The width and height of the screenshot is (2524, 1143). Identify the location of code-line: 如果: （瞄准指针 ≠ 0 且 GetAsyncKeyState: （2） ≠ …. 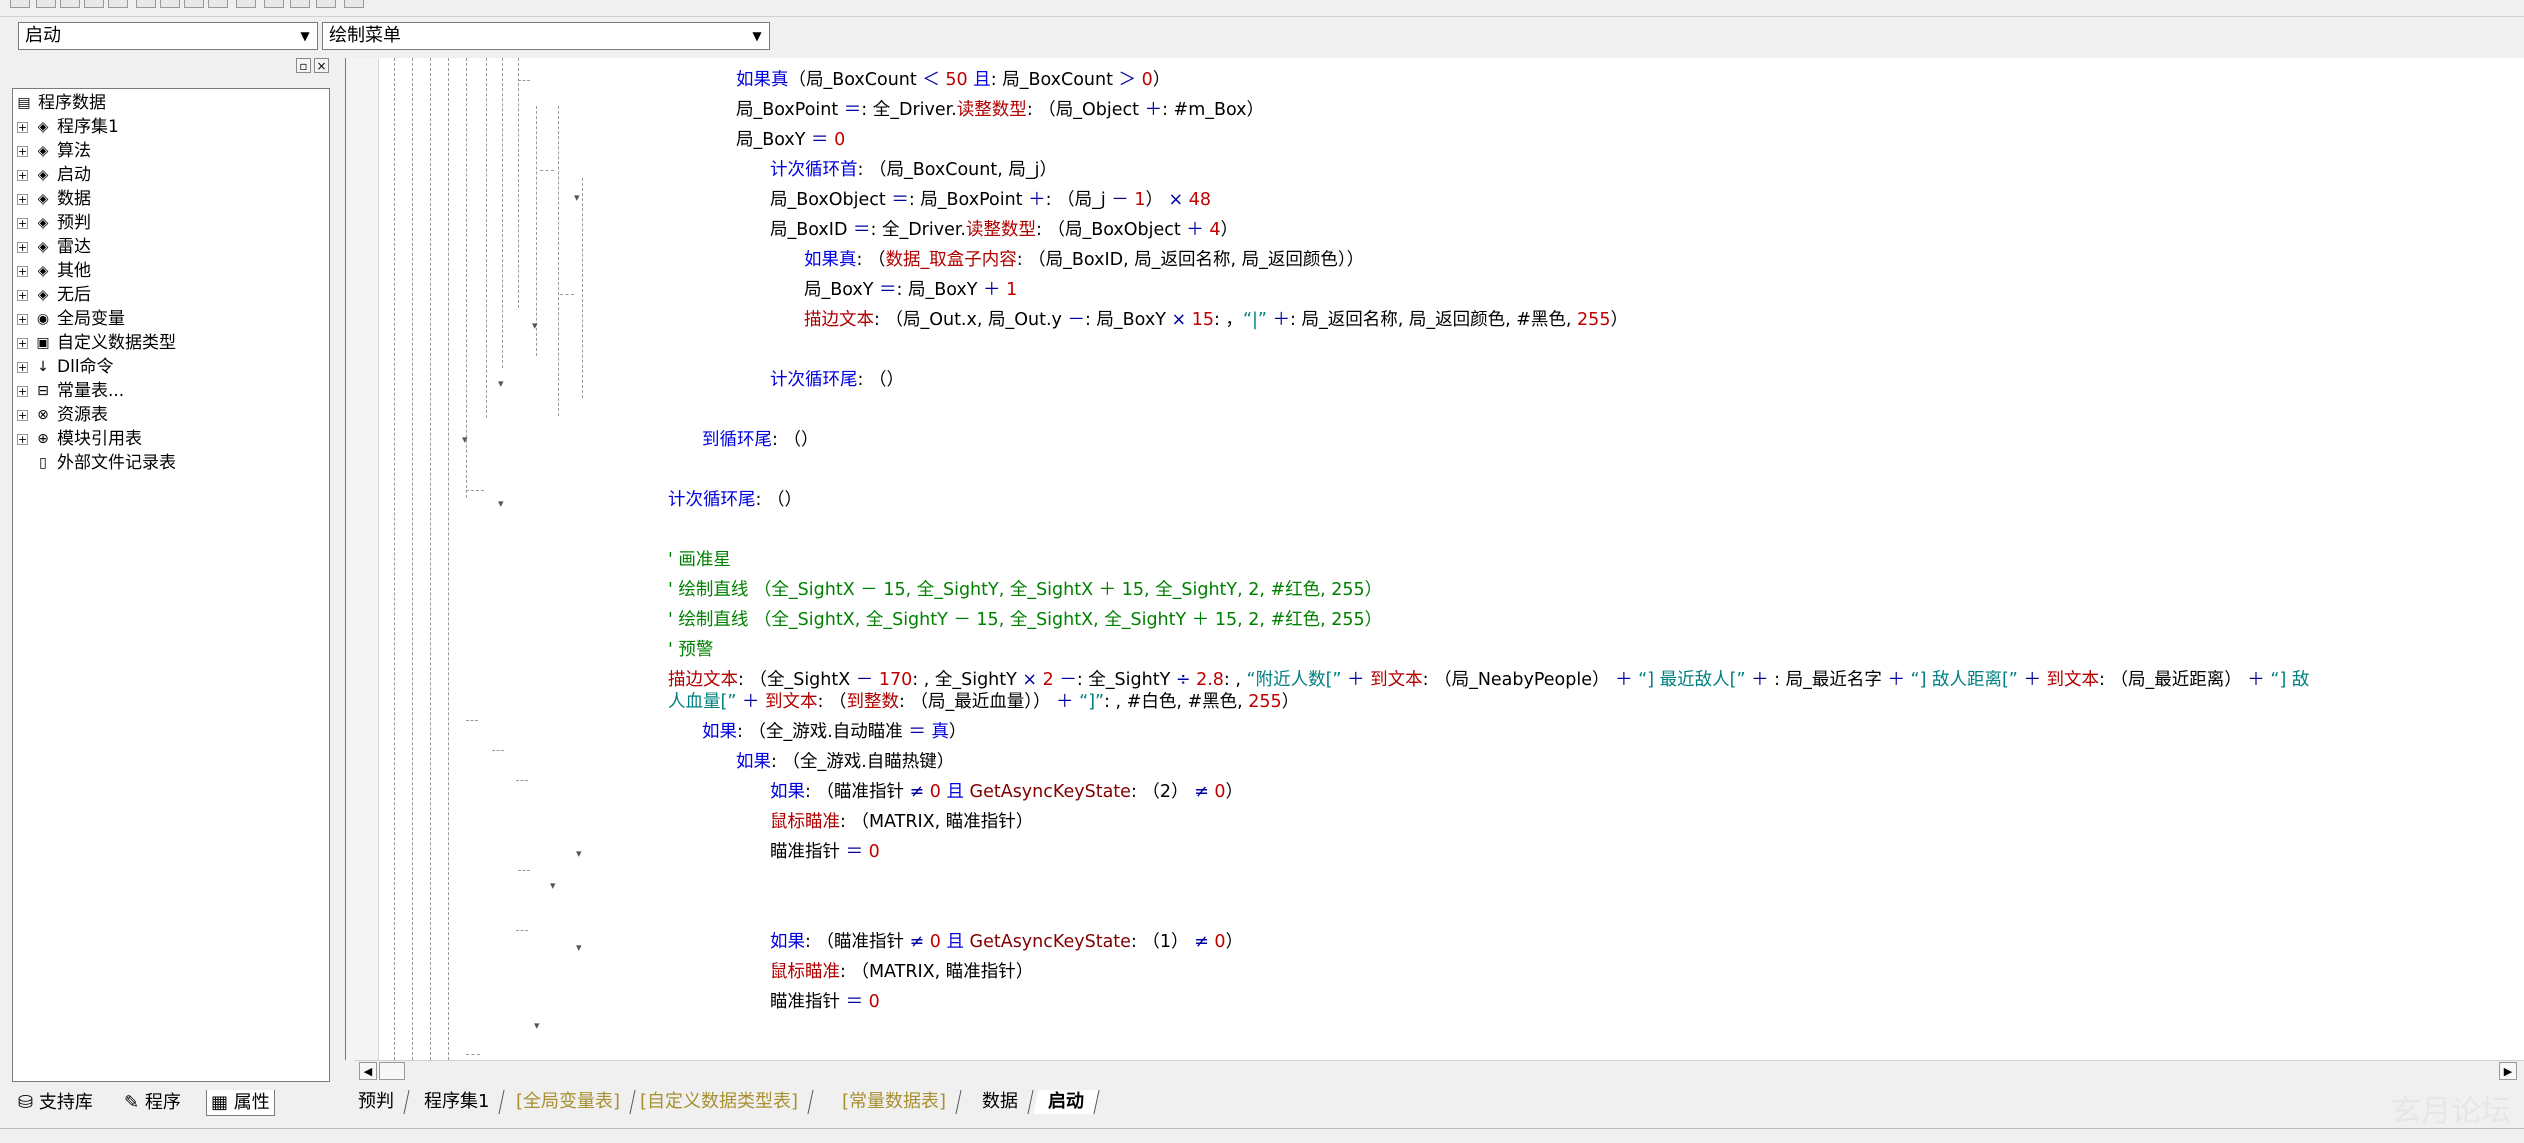
(1006, 792).